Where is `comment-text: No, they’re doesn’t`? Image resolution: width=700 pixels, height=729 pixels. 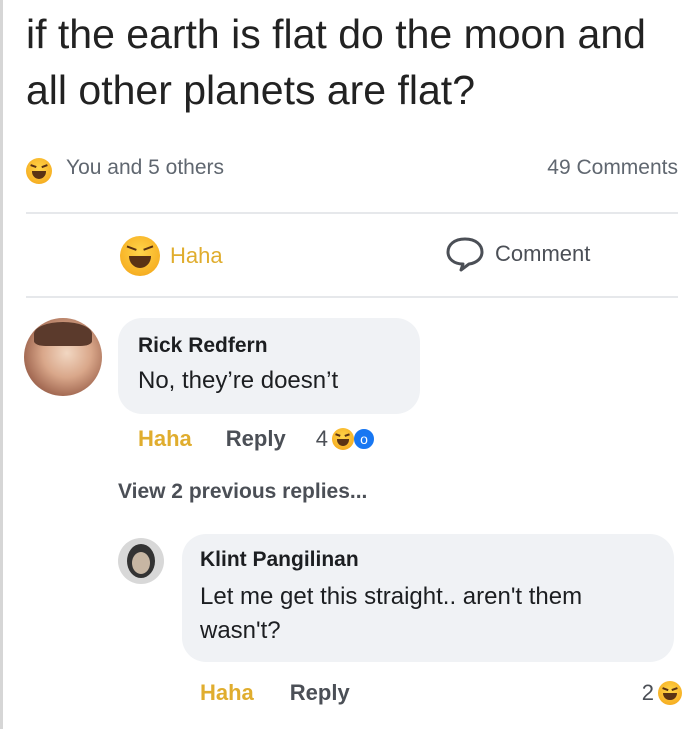 comment-text: No, they’re doesn’t is located at coordinates (238, 380).